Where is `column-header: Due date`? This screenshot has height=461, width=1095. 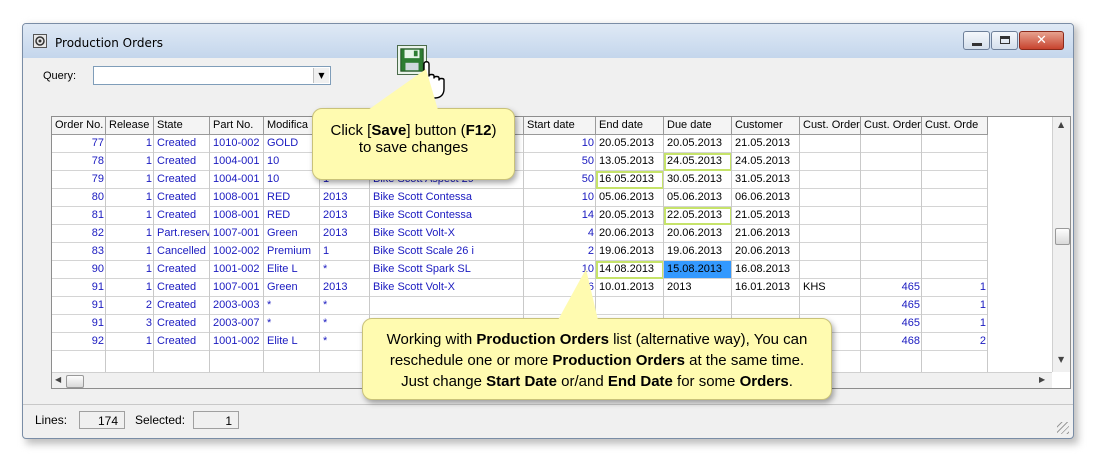
column-header: Due date is located at coordinates (698, 126).